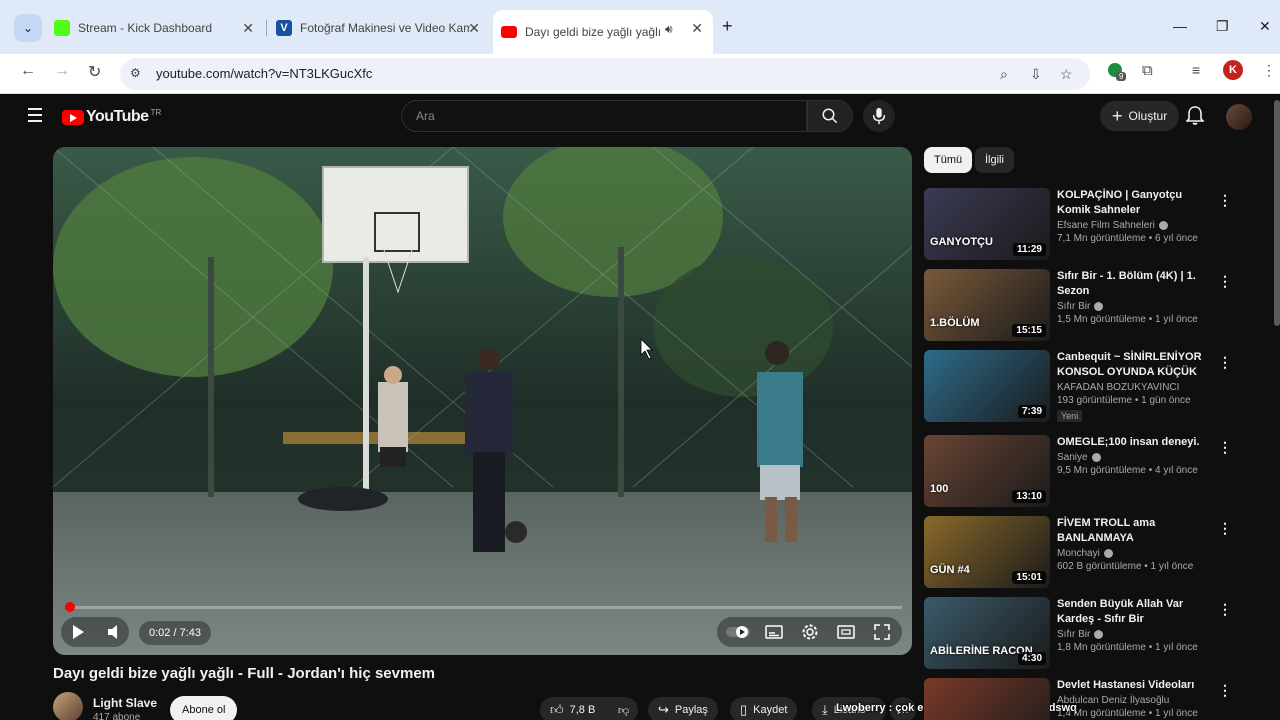 This screenshot has width=1280, height=720. Describe the element at coordinates (135, 73) in the screenshot. I see `site-info-icon: ⚙︎` at that location.